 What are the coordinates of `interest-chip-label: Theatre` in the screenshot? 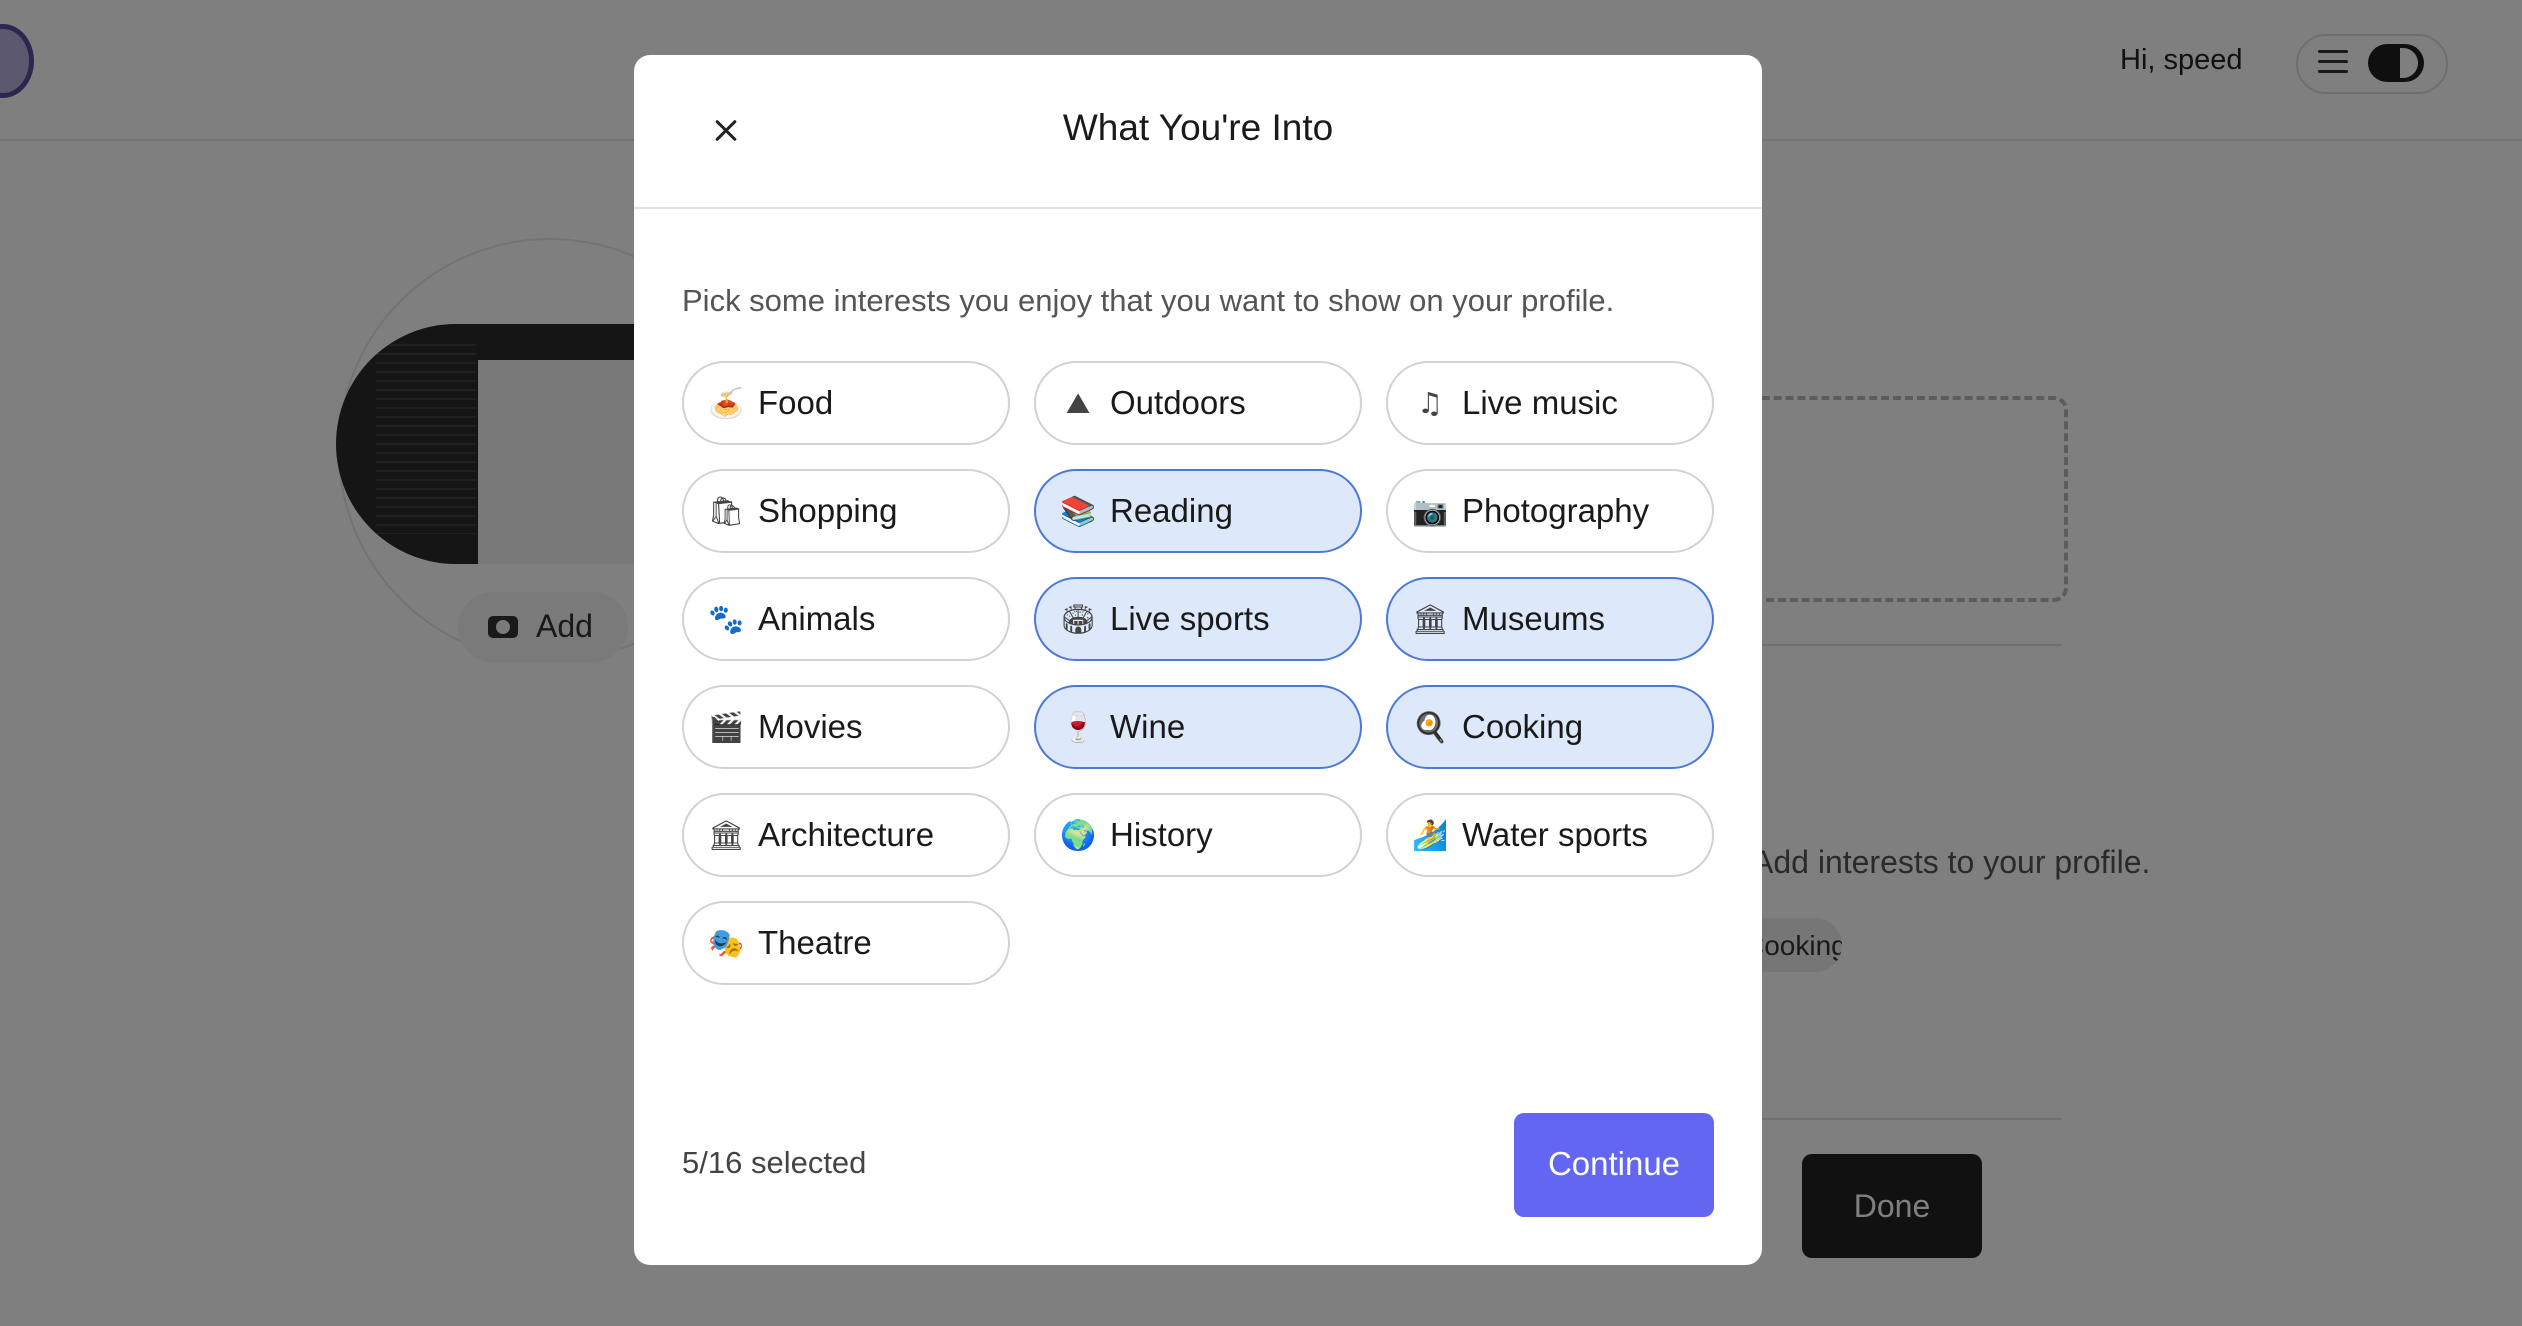 It's located at (815, 942).